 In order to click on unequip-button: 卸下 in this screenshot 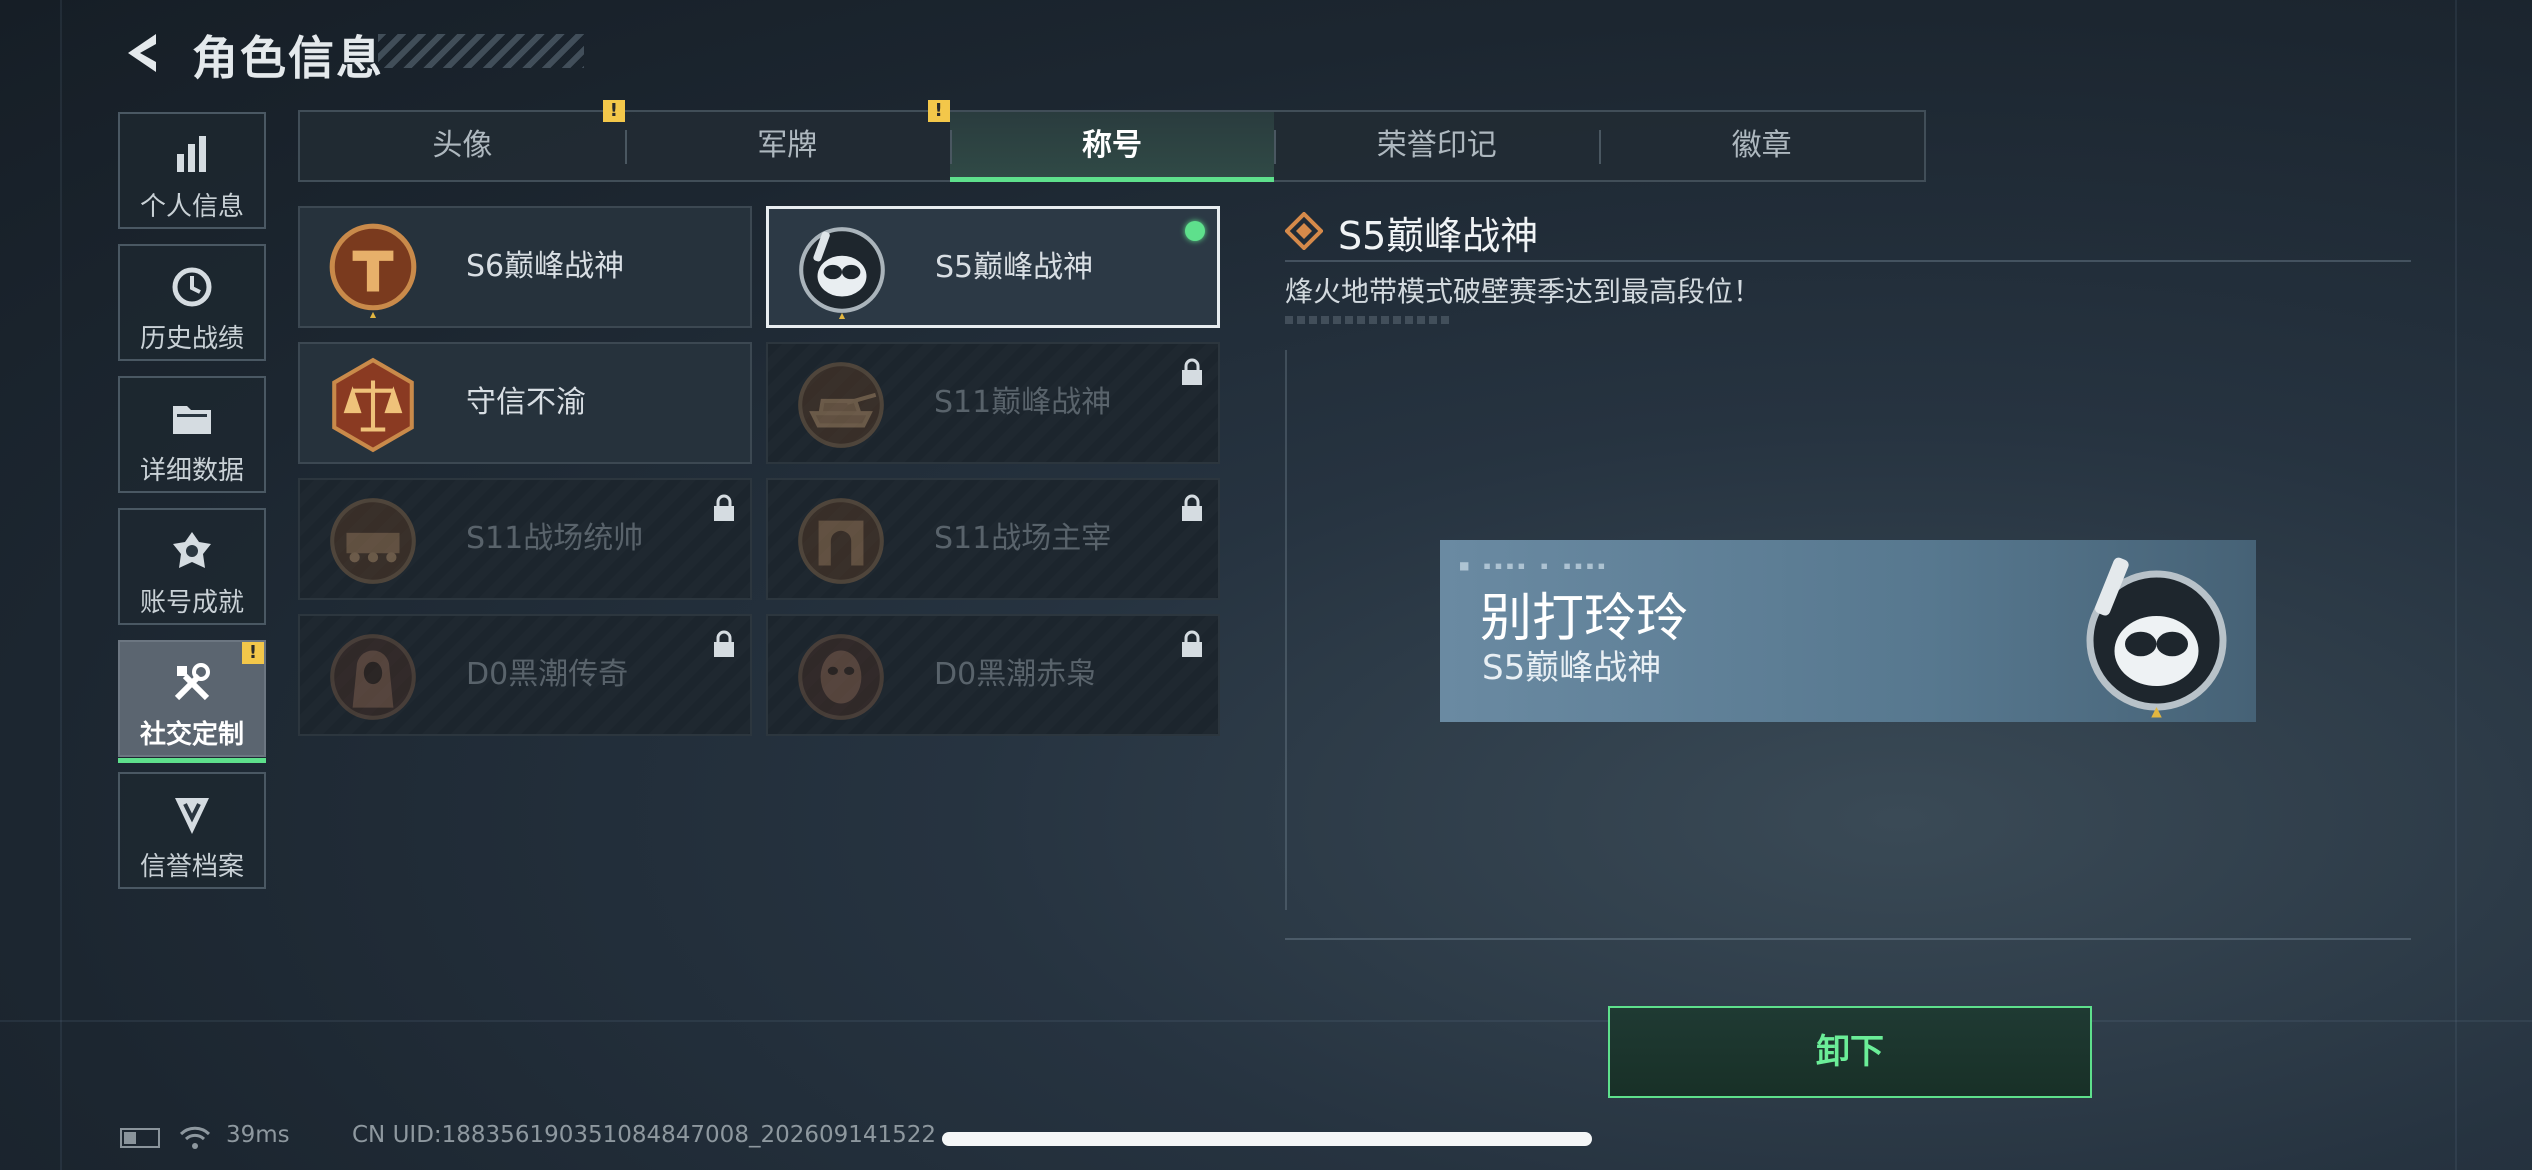, I will do `click(1850, 1052)`.